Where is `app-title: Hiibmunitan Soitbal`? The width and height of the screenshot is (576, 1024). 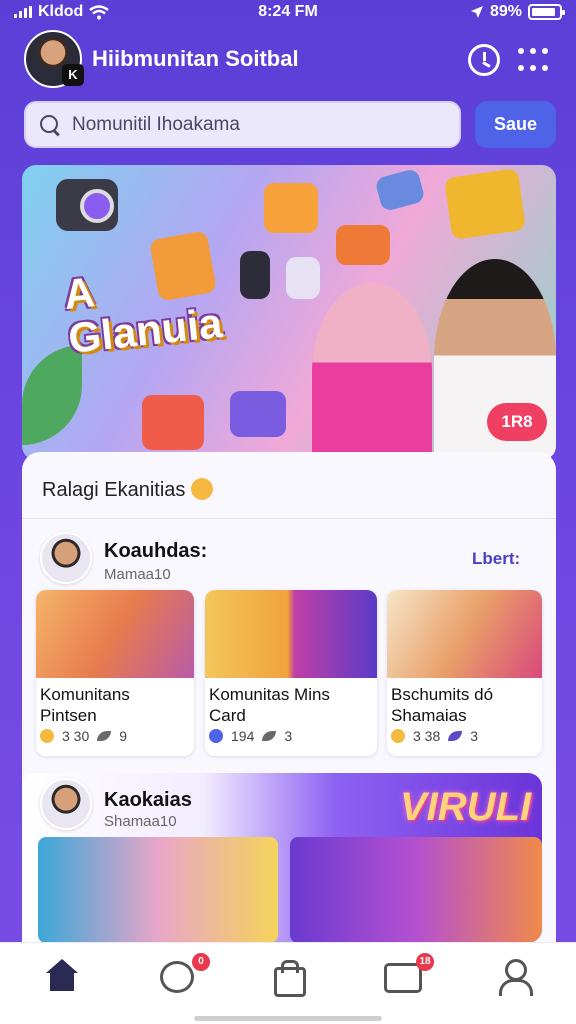
app-title: Hiibmunitan Soitbal is located at coordinates (195, 58).